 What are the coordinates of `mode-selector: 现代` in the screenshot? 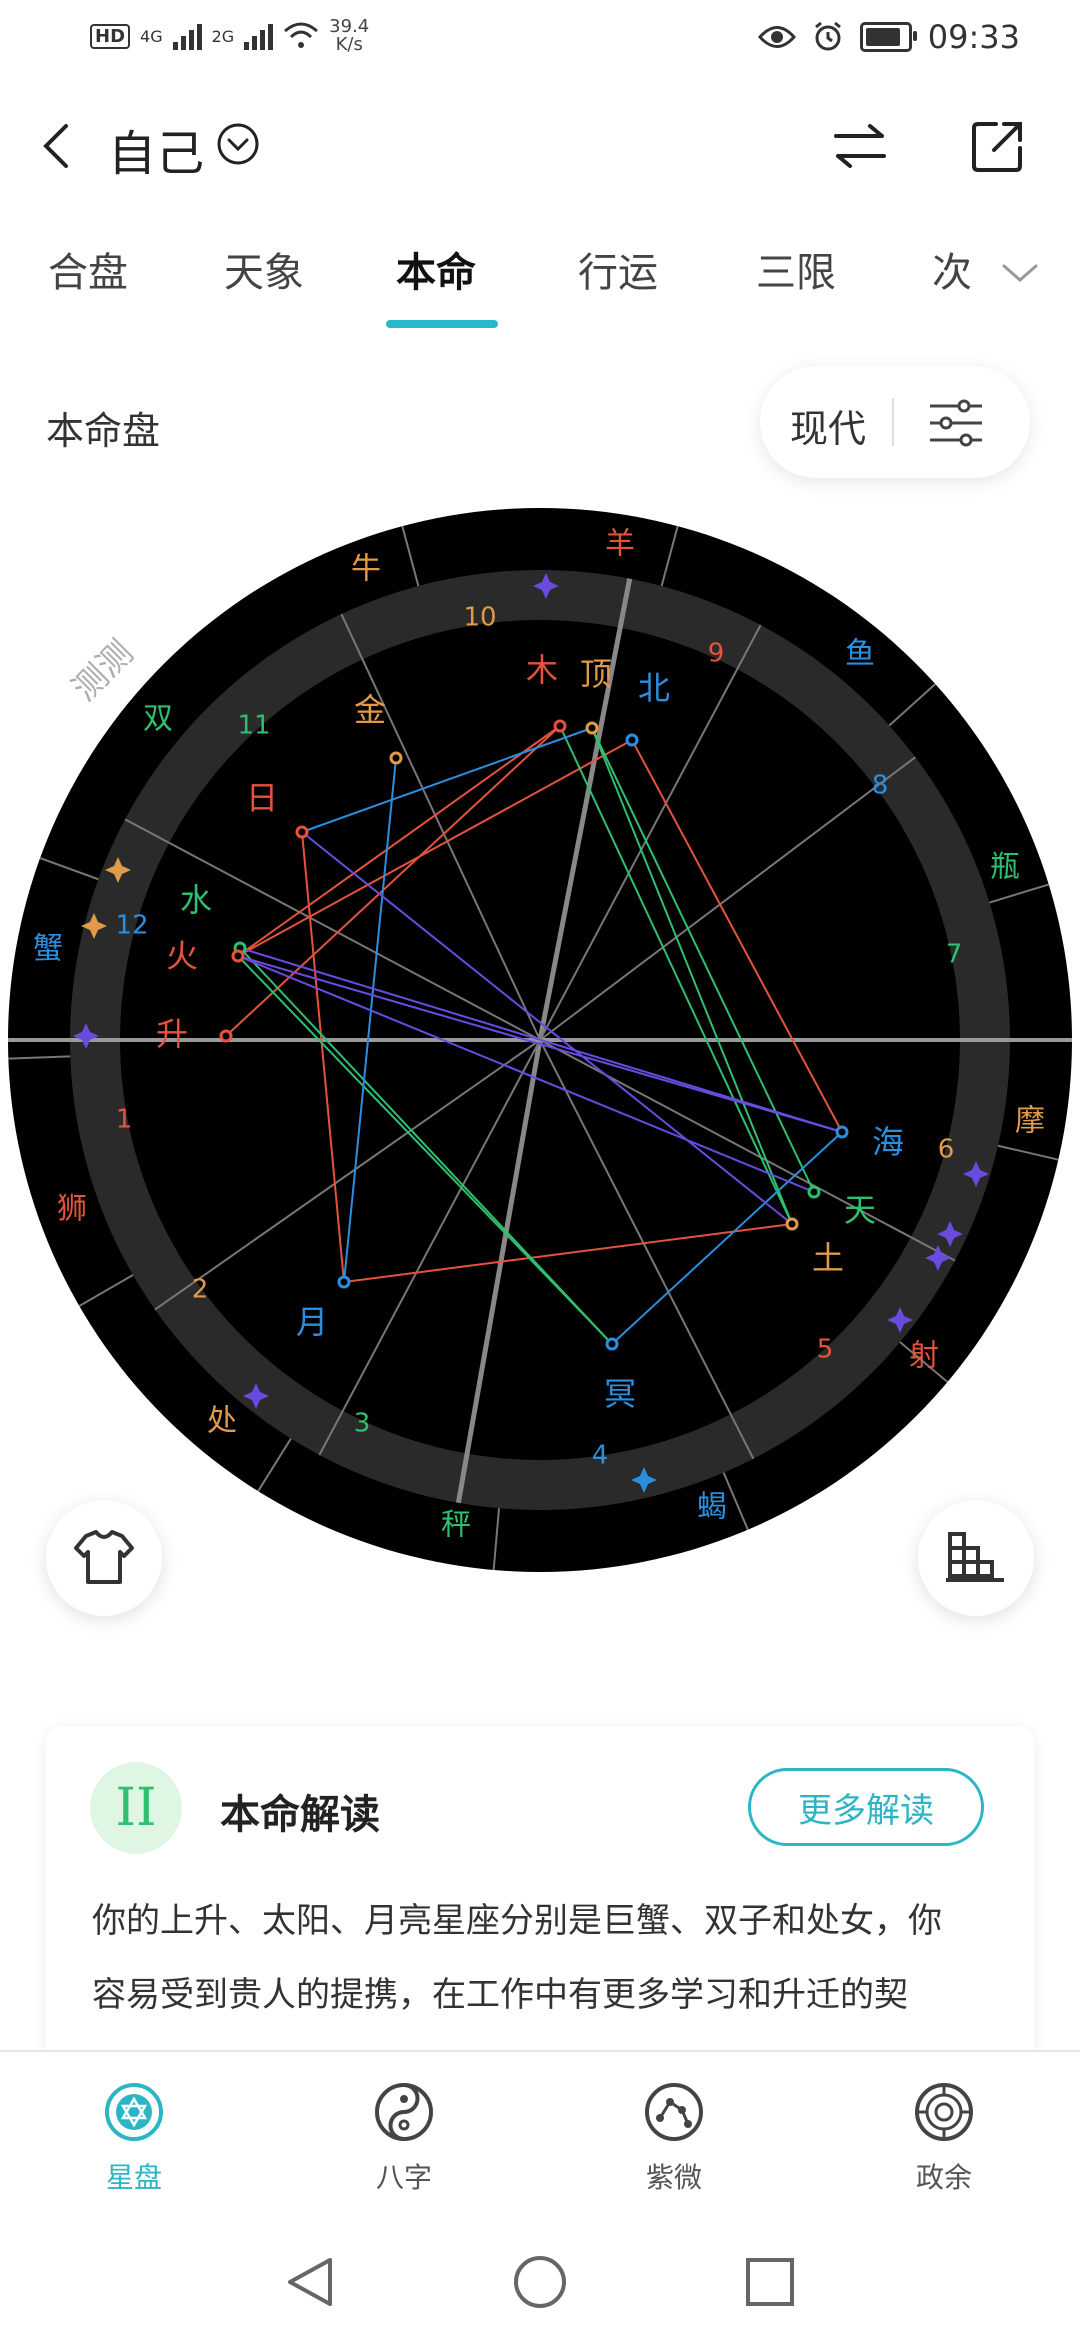 It's located at (895, 422).